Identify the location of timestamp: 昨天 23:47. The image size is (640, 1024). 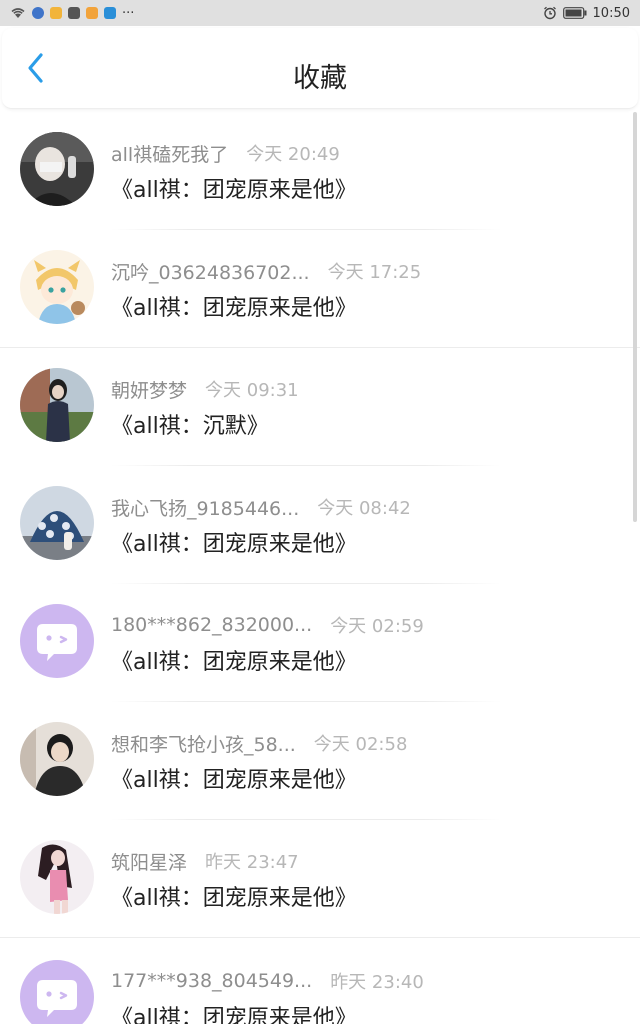
(252, 862).